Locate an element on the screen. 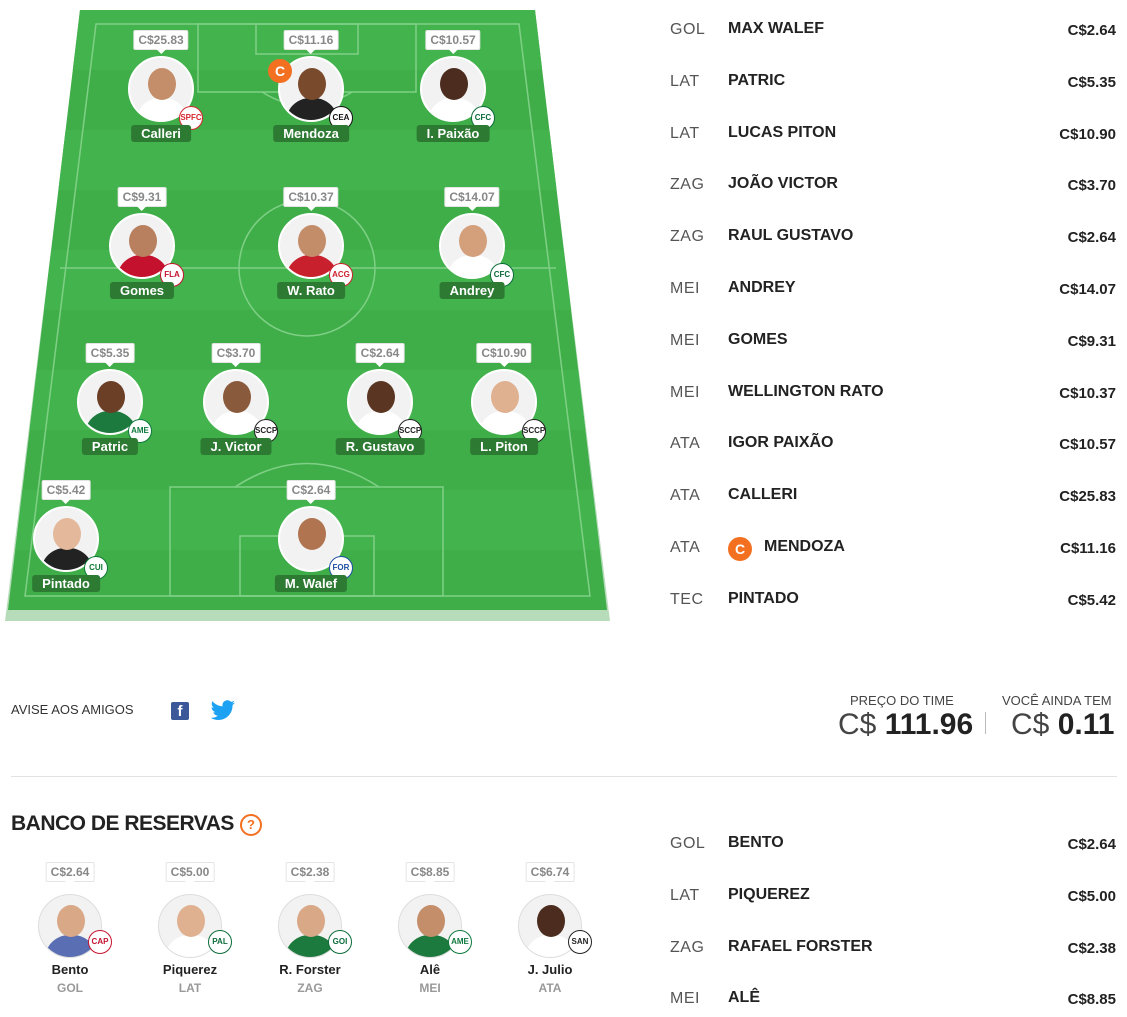  player-name: LUCAS PITON is located at coordinates (782, 132).